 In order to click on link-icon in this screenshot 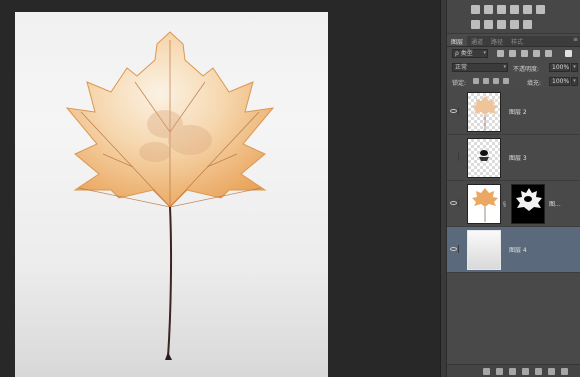, I will do `click(486, 371)`.